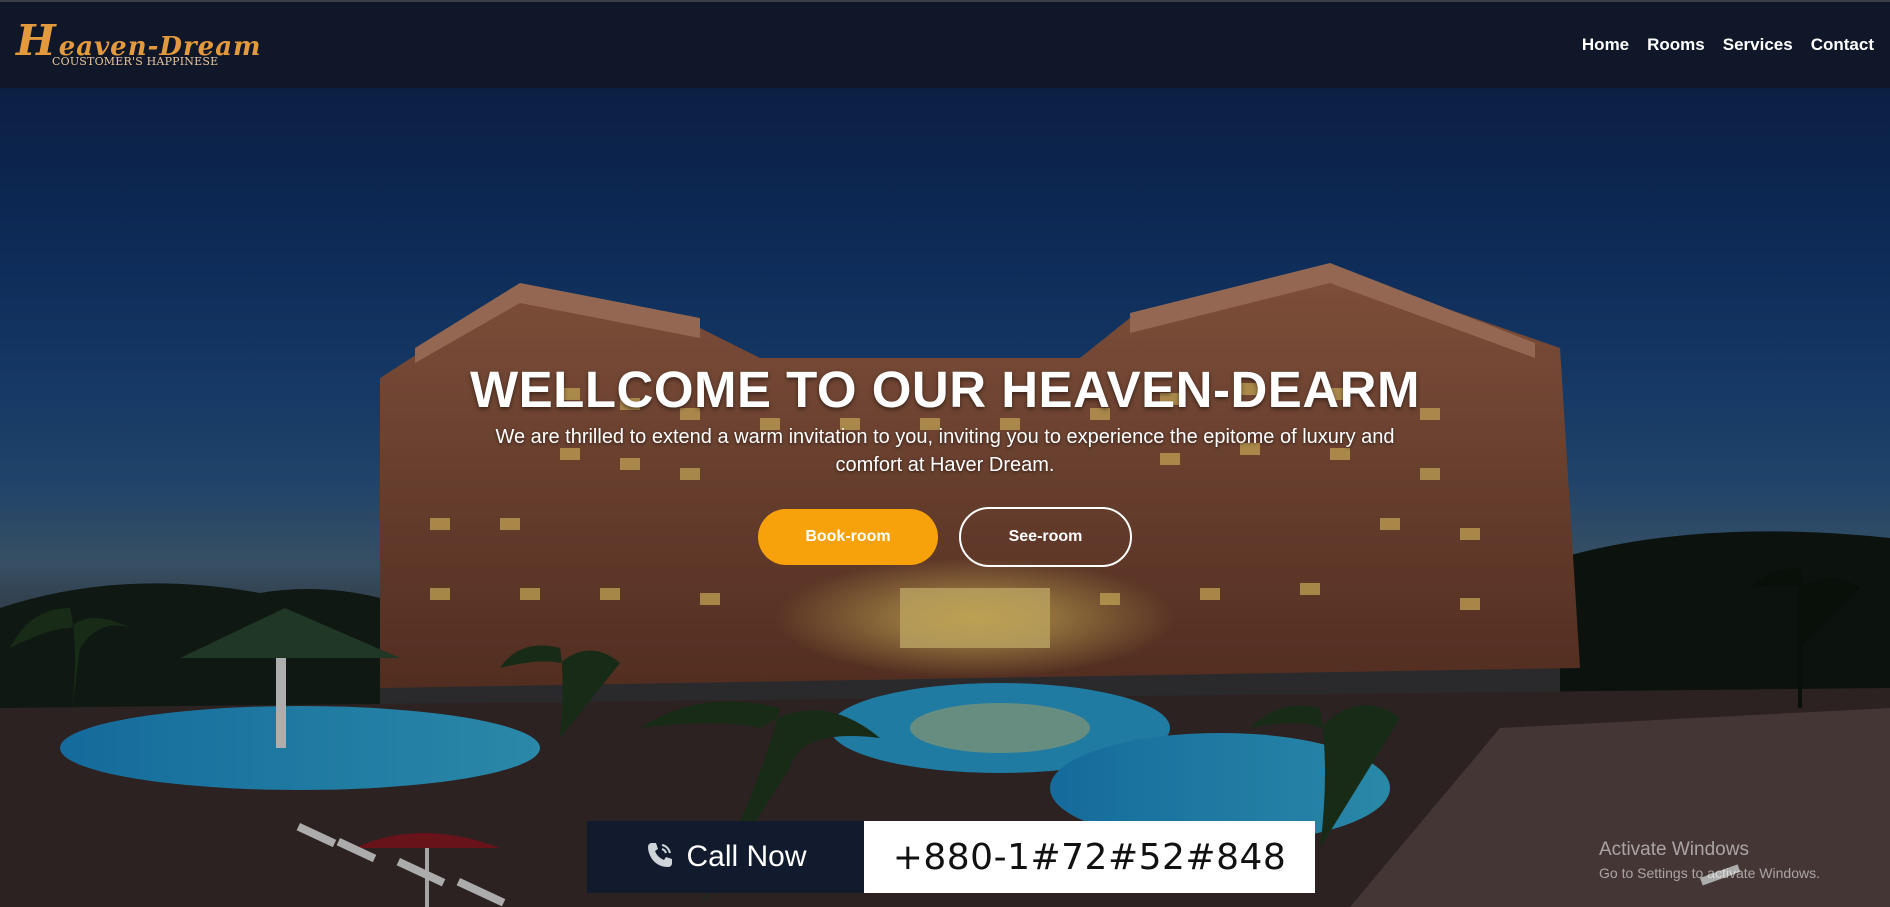  I want to click on nav-link-home: Home, so click(1605, 45).